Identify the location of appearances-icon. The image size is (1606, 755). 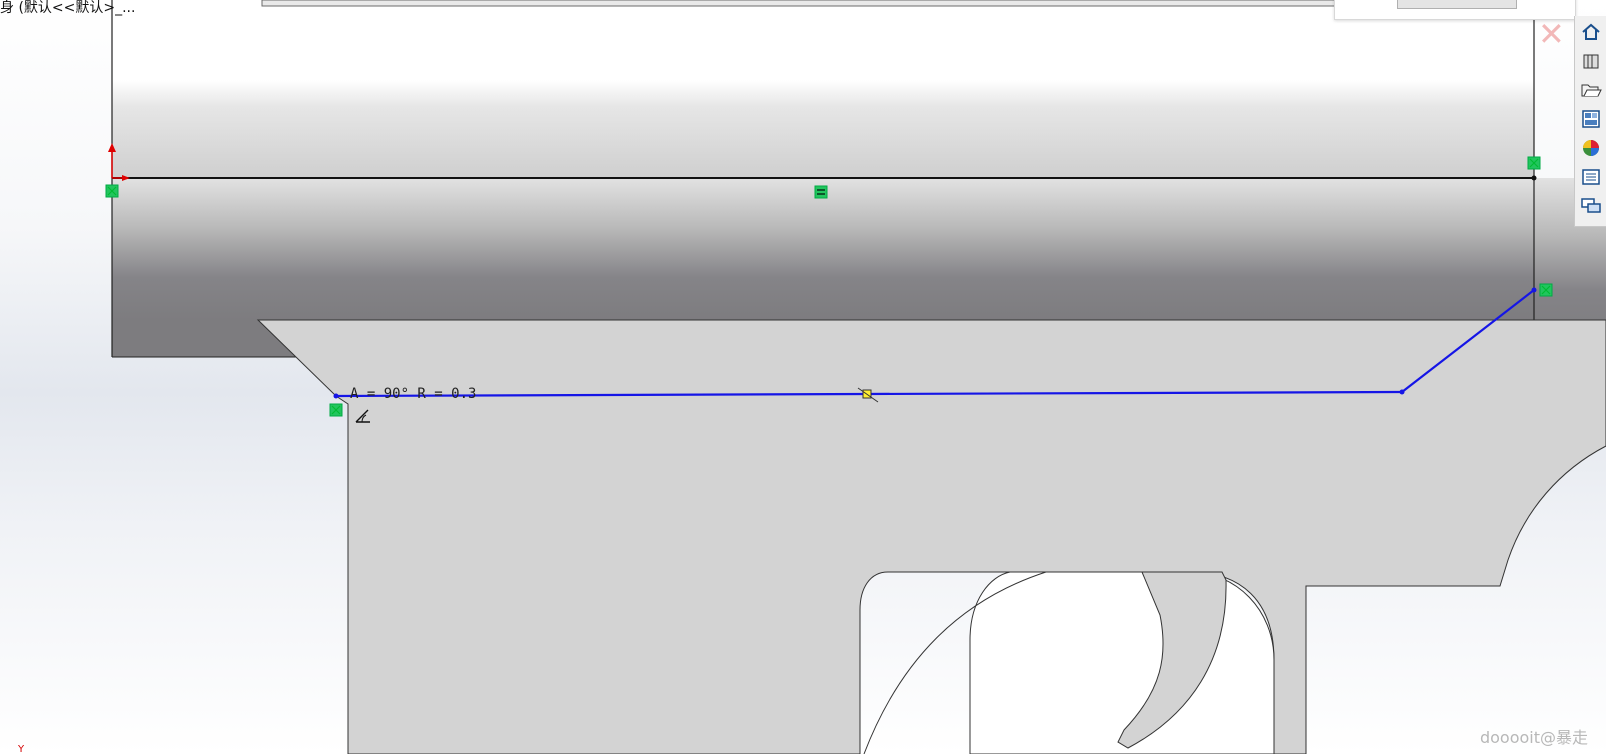
(1591, 148).